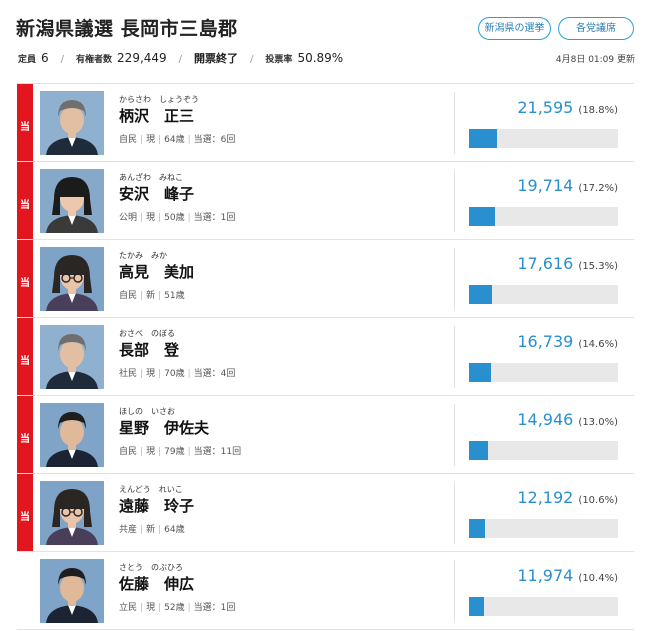  I want to click on voters-value: 229,449, so click(142, 58).